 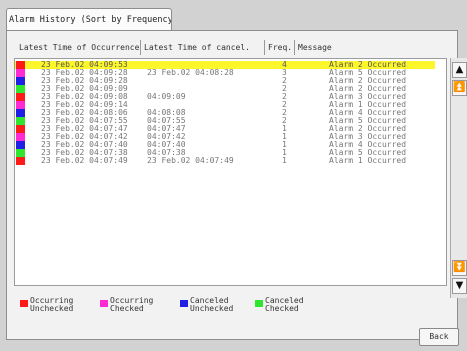 What do you see at coordinates (284, 160) in the screenshot?
I see `freq-cell: 1` at bounding box center [284, 160].